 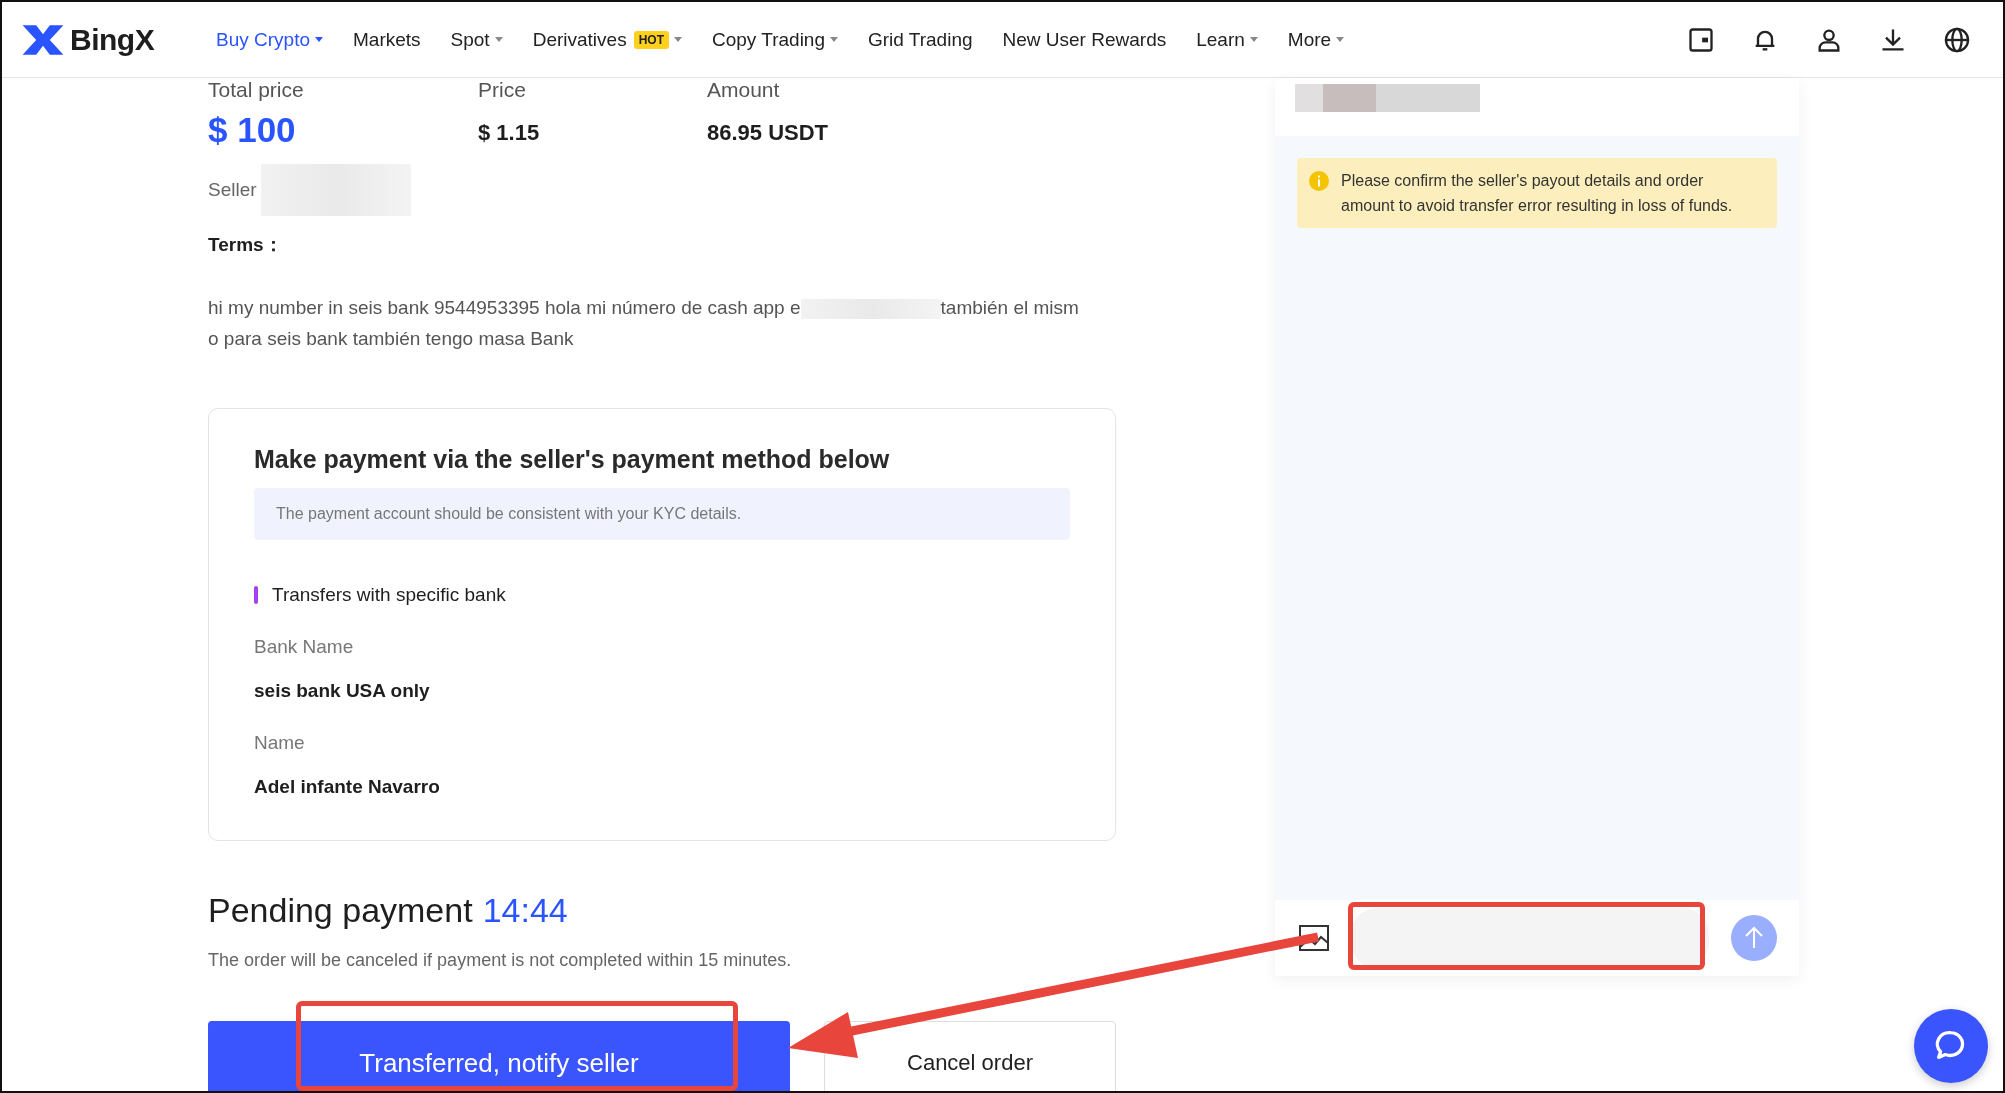 What do you see at coordinates (389, 595) in the screenshot?
I see `payment-method: Transfers with specific bank` at bounding box center [389, 595].